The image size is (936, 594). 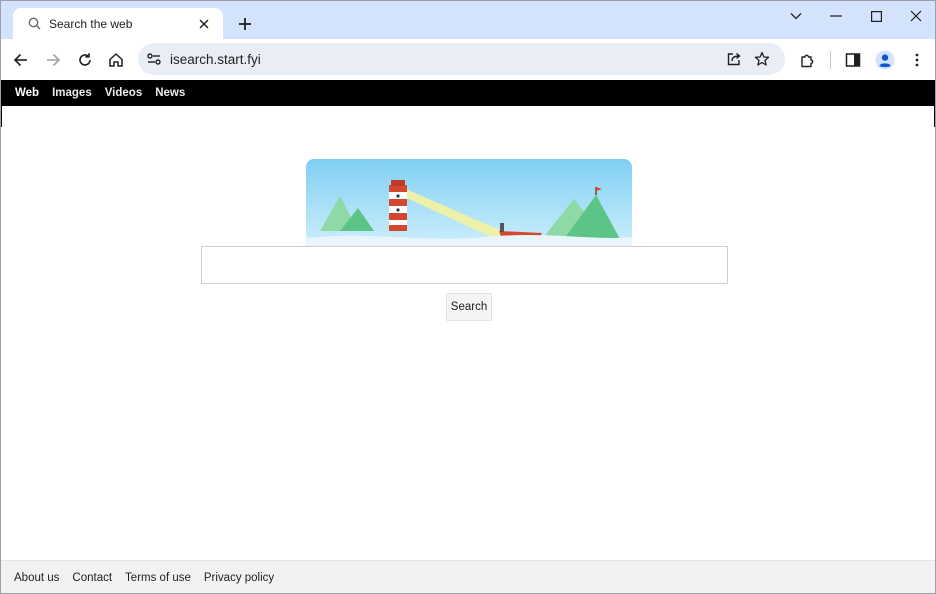 What do you see at coordinates (53, 60) in the screenshot?
I see `forward-arrow-icon` at bounding box center [53, 60].